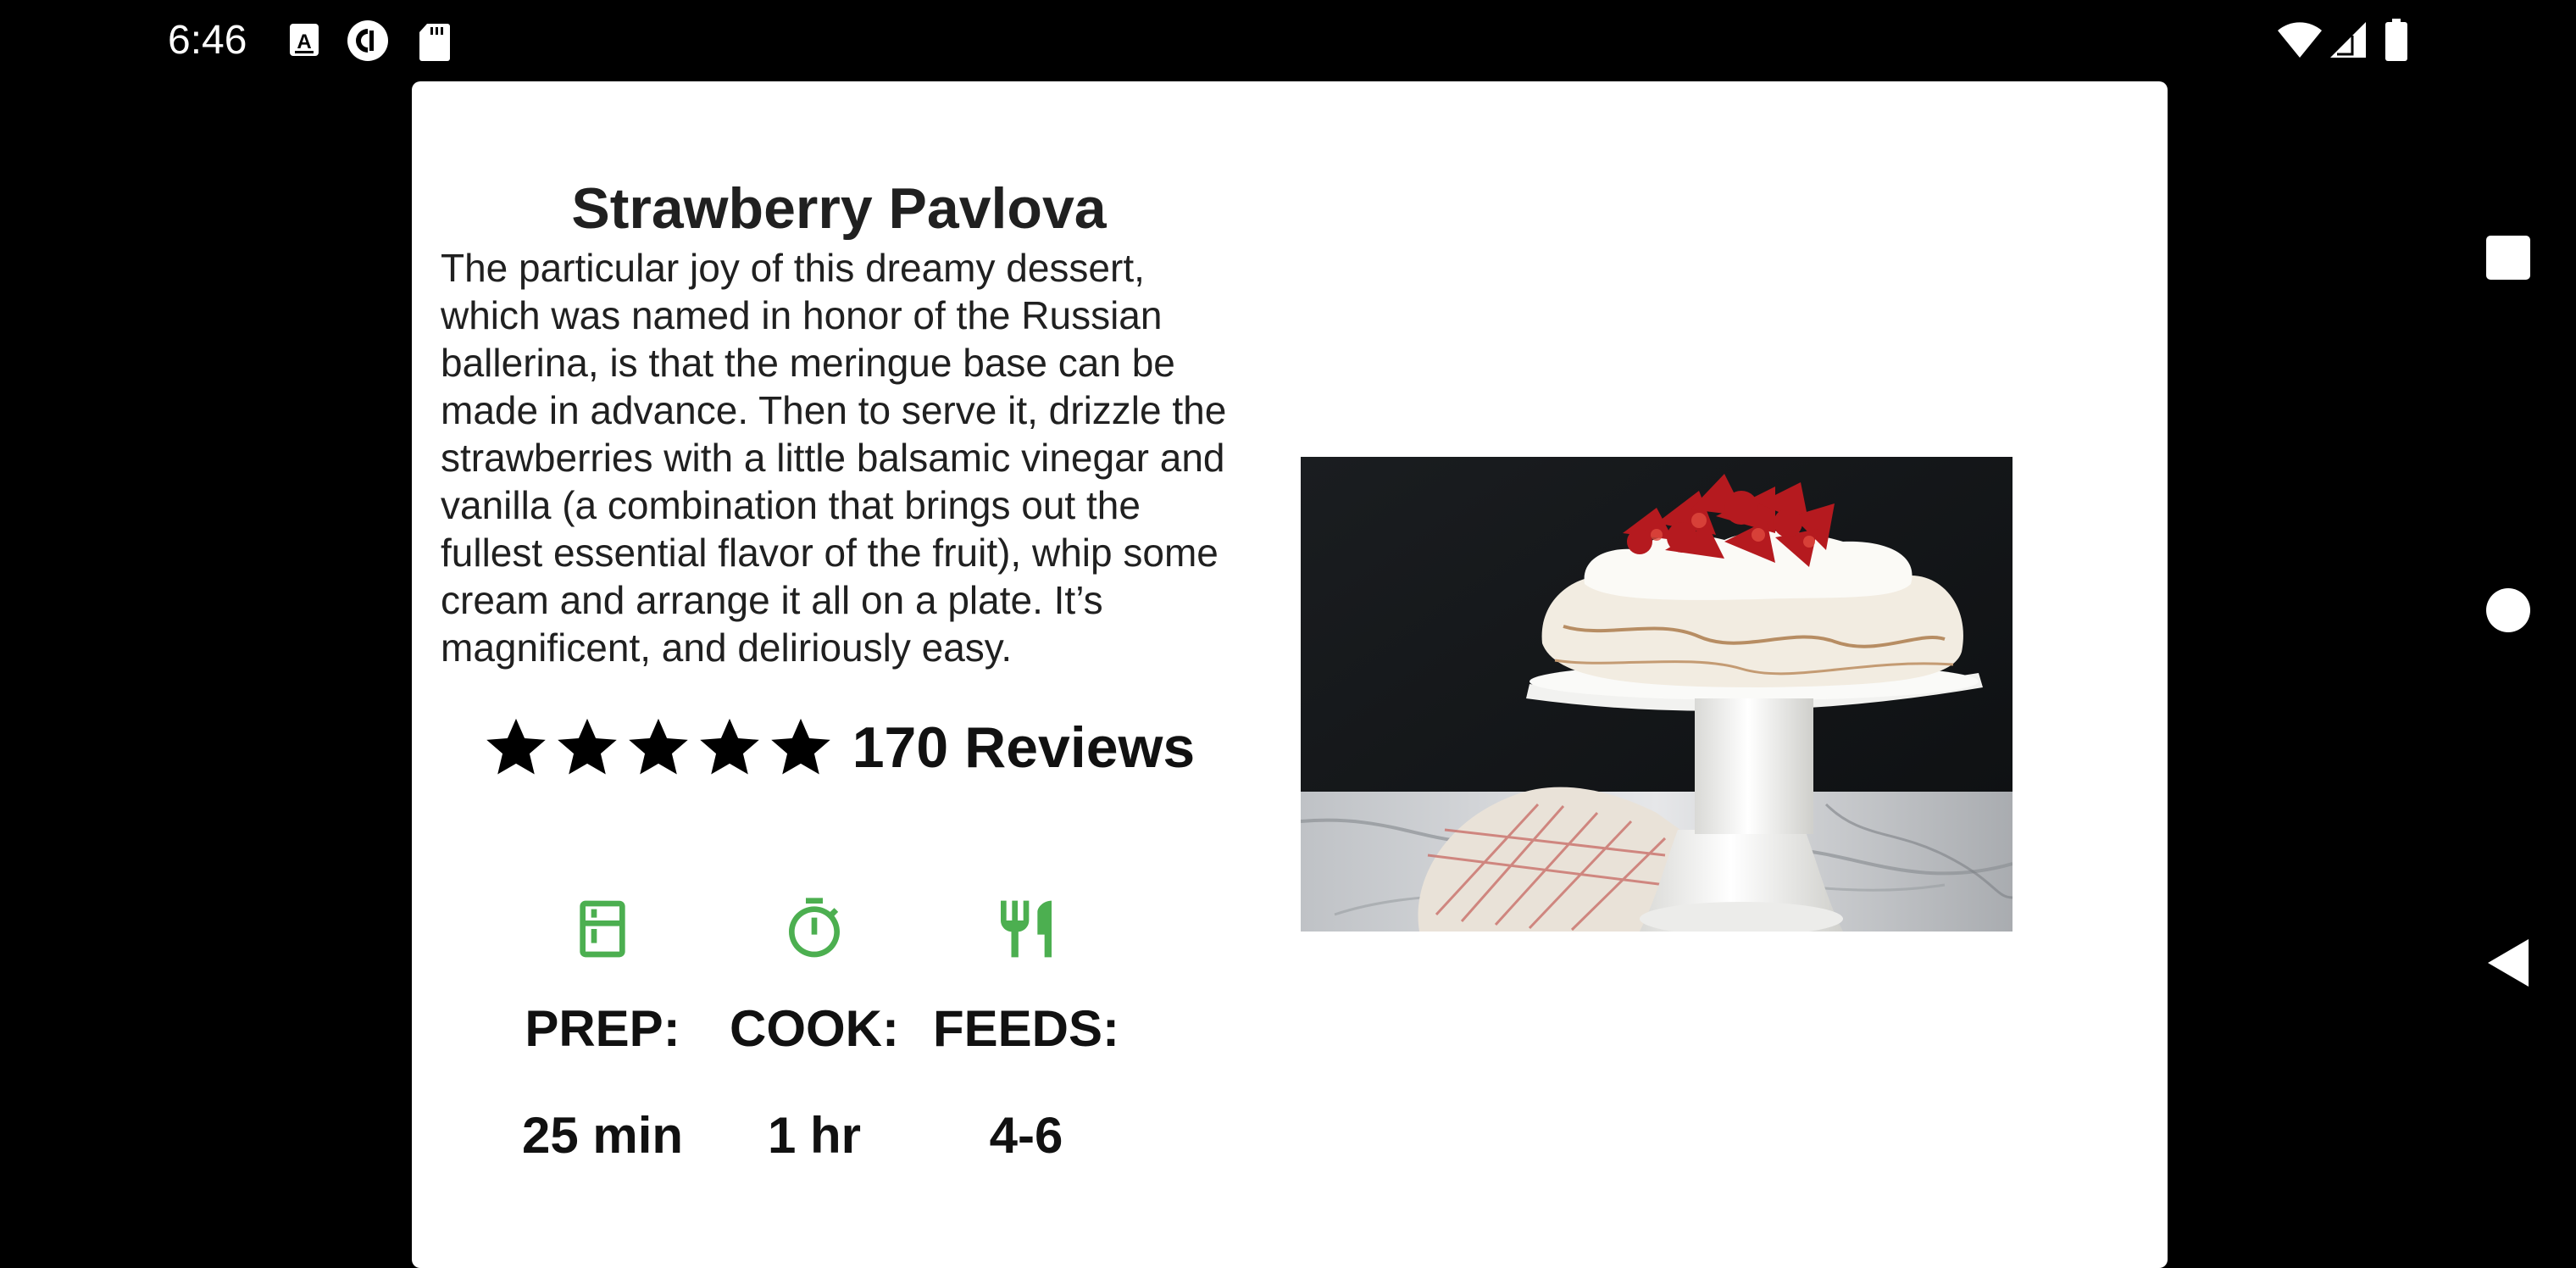  What do you see at coordinates (2300, 40) in the screenshot?
I see `wifi-icon` at bounding box center [2300, 40].